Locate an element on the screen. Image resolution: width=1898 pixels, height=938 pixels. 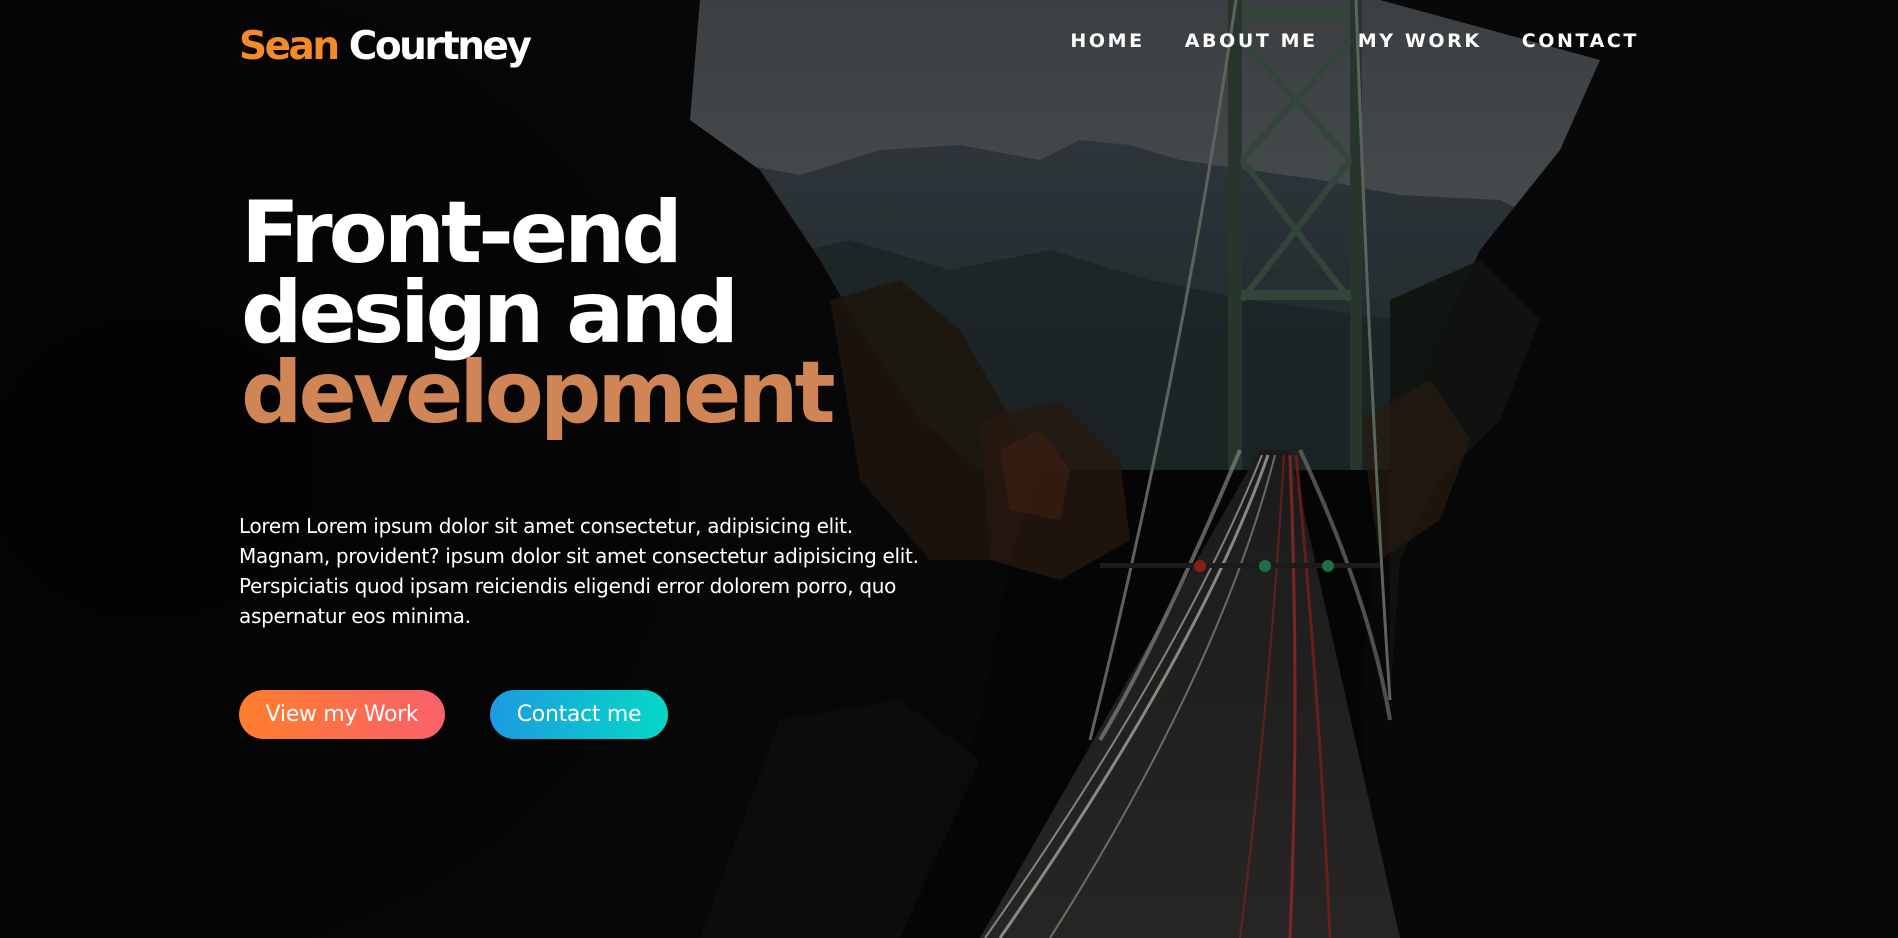
hero-headline: Front-end design and development is located at coordinates (538, 313).